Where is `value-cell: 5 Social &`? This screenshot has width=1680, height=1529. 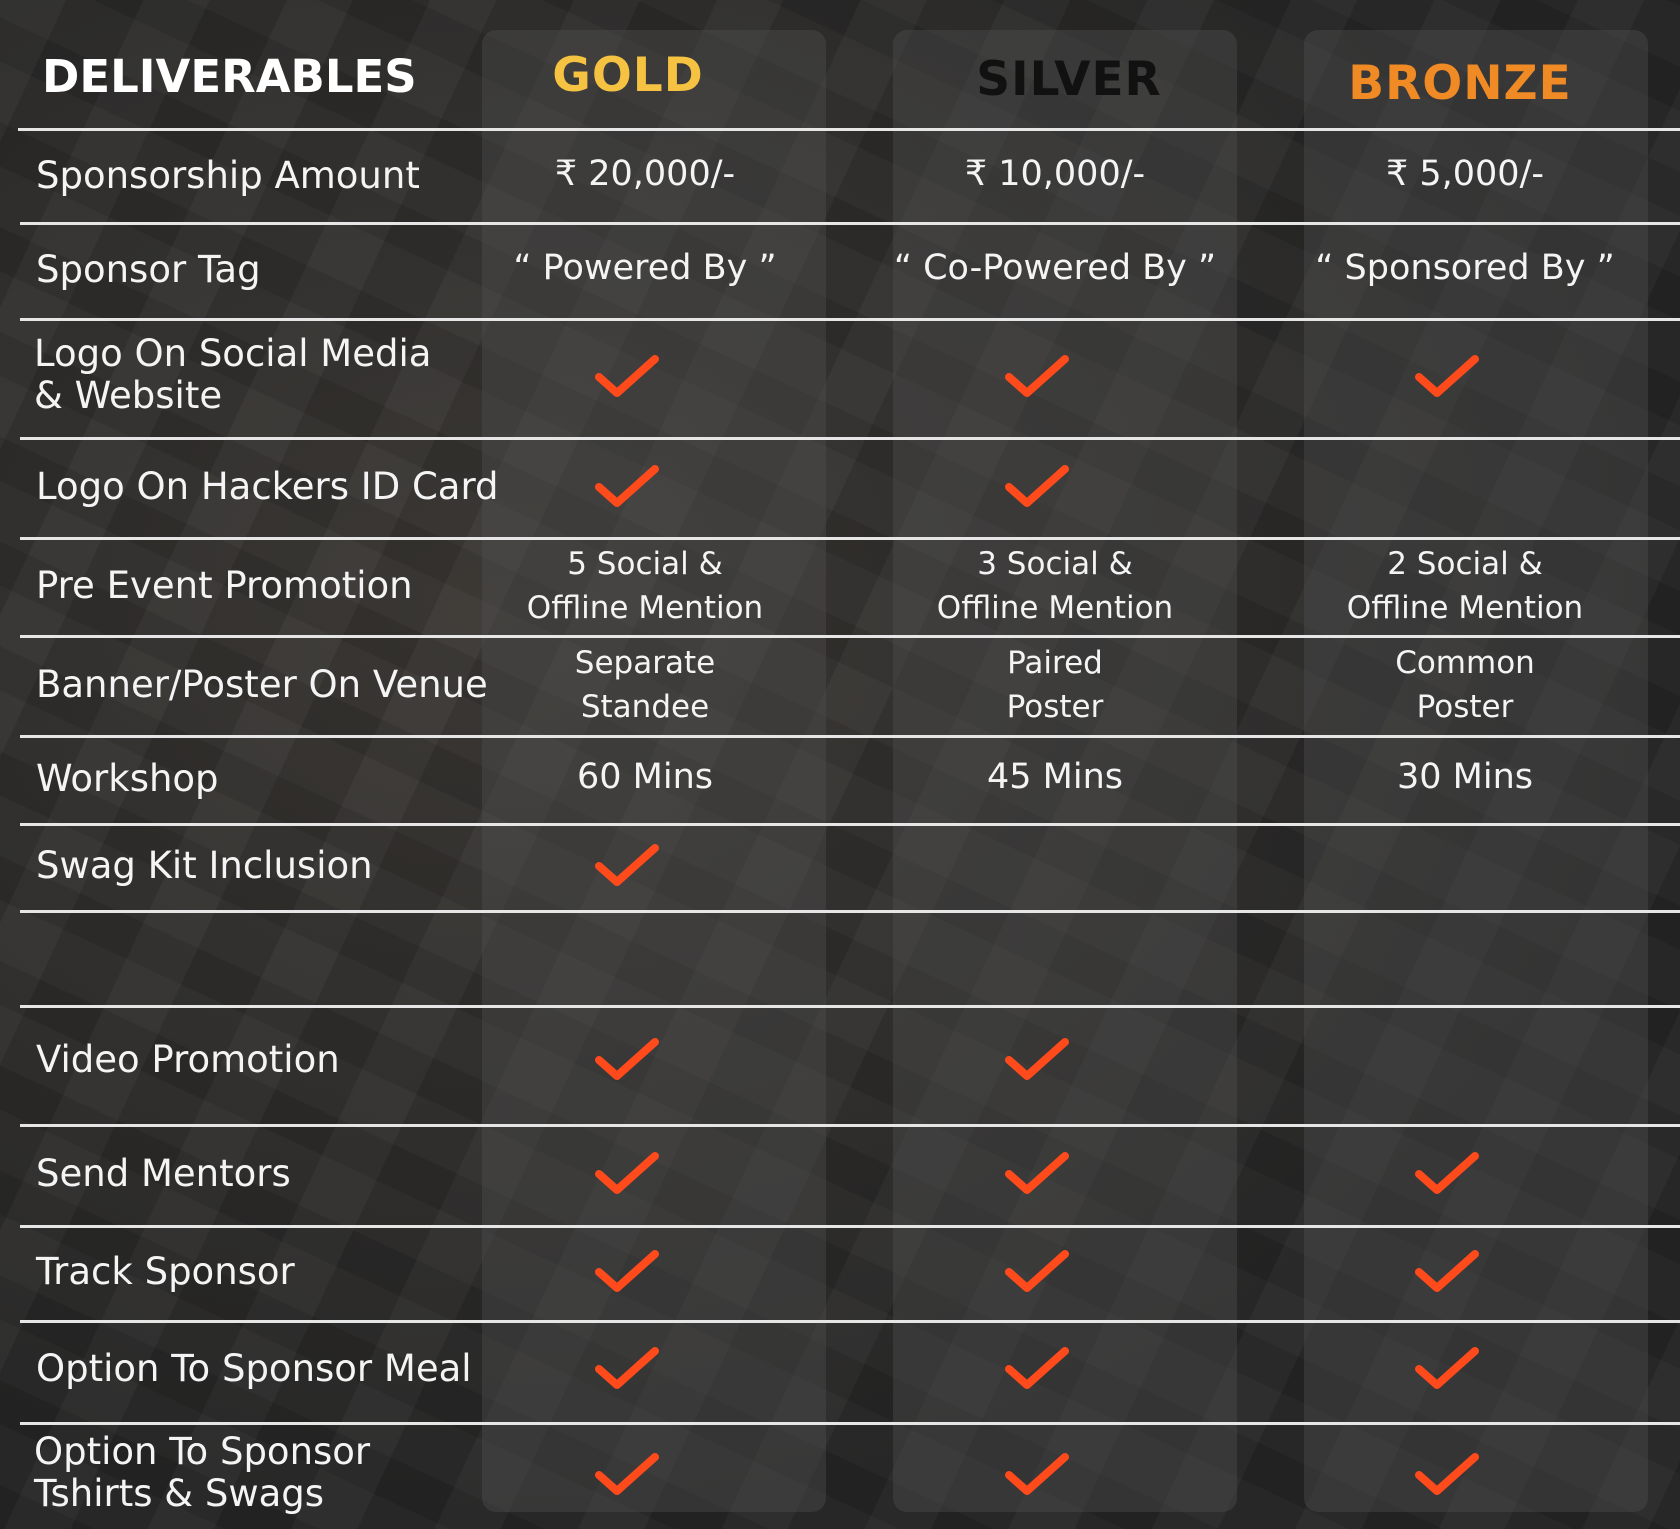 value-cell: 5 Social & is located at coordinates (645, 564).